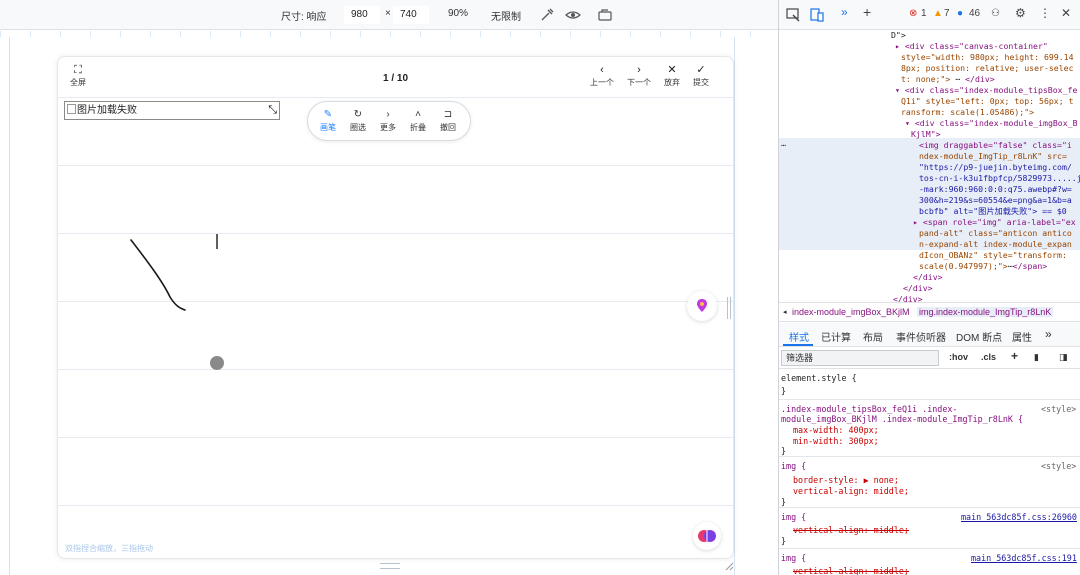 The height and width of the screenshot is (575, 1080). What do you see at coordinates (729, 308) in the screenshot?
I see `right-resize-handle` at bounding box center [729, 308].